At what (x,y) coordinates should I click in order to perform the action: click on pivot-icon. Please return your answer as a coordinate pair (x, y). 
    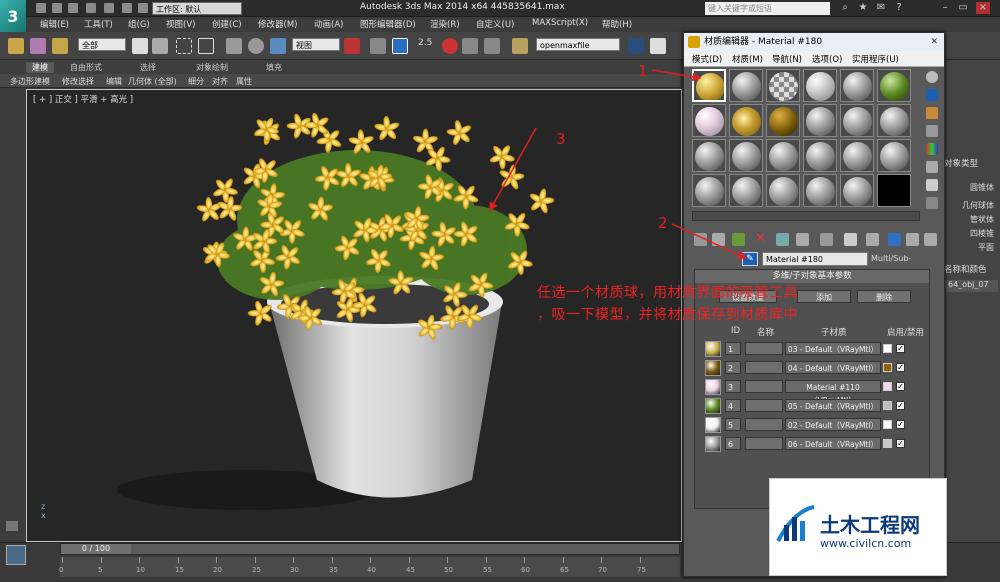
    Looking at the image, I should click on (352, 46).